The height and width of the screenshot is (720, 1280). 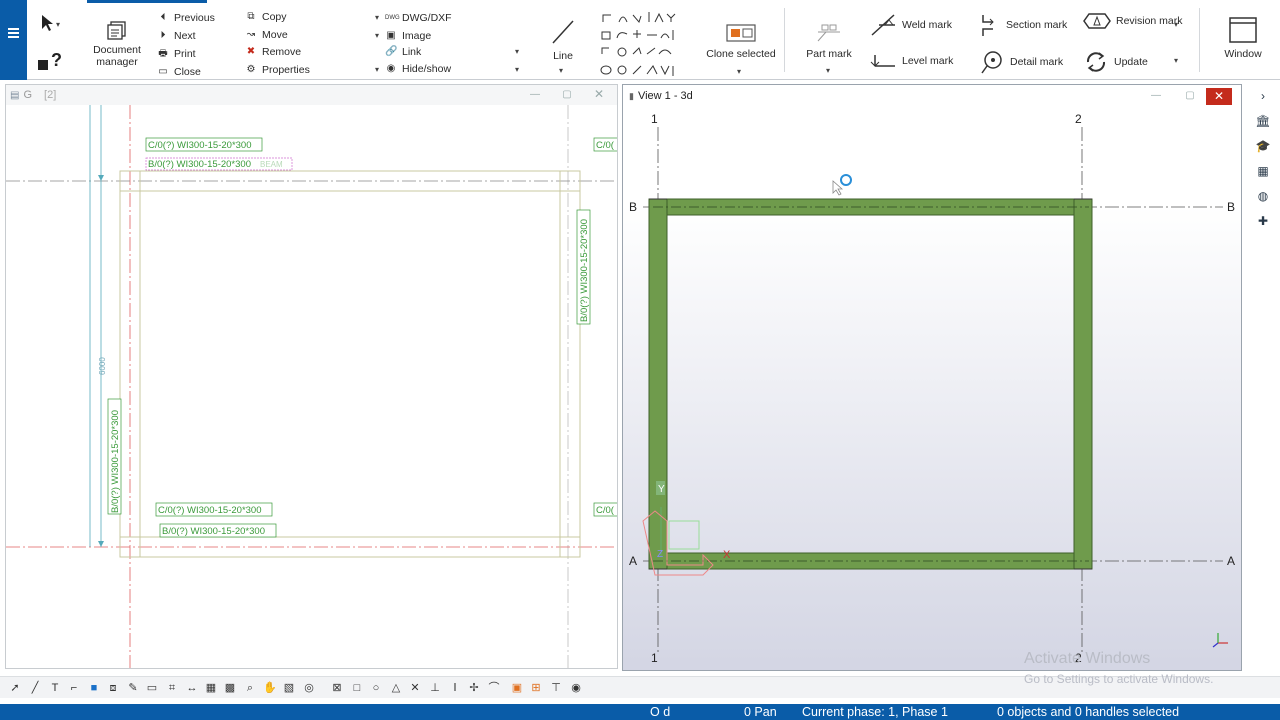 I want to click on zoom-icon: ⌕, so click(x=250, y=688).